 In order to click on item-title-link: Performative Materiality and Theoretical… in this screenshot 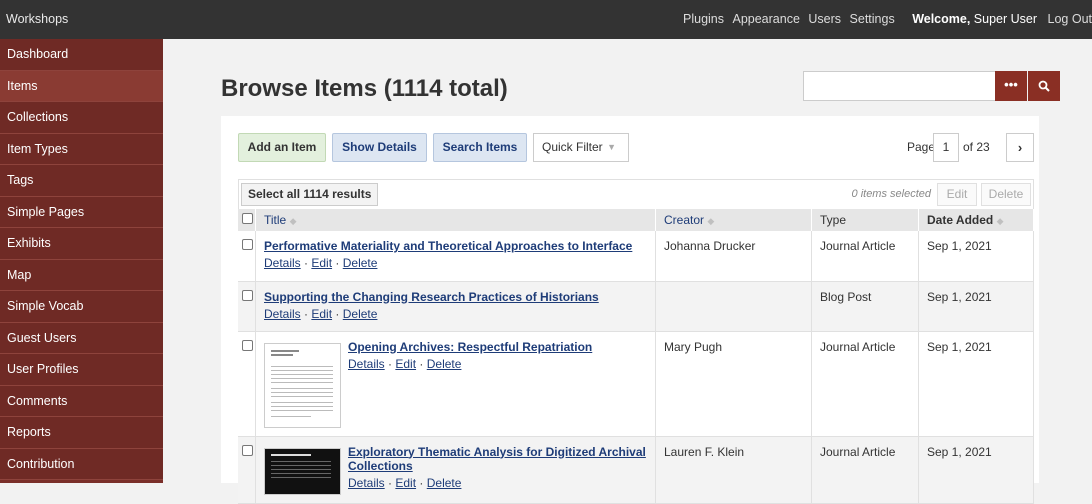, I will do `click(448, 246)`.